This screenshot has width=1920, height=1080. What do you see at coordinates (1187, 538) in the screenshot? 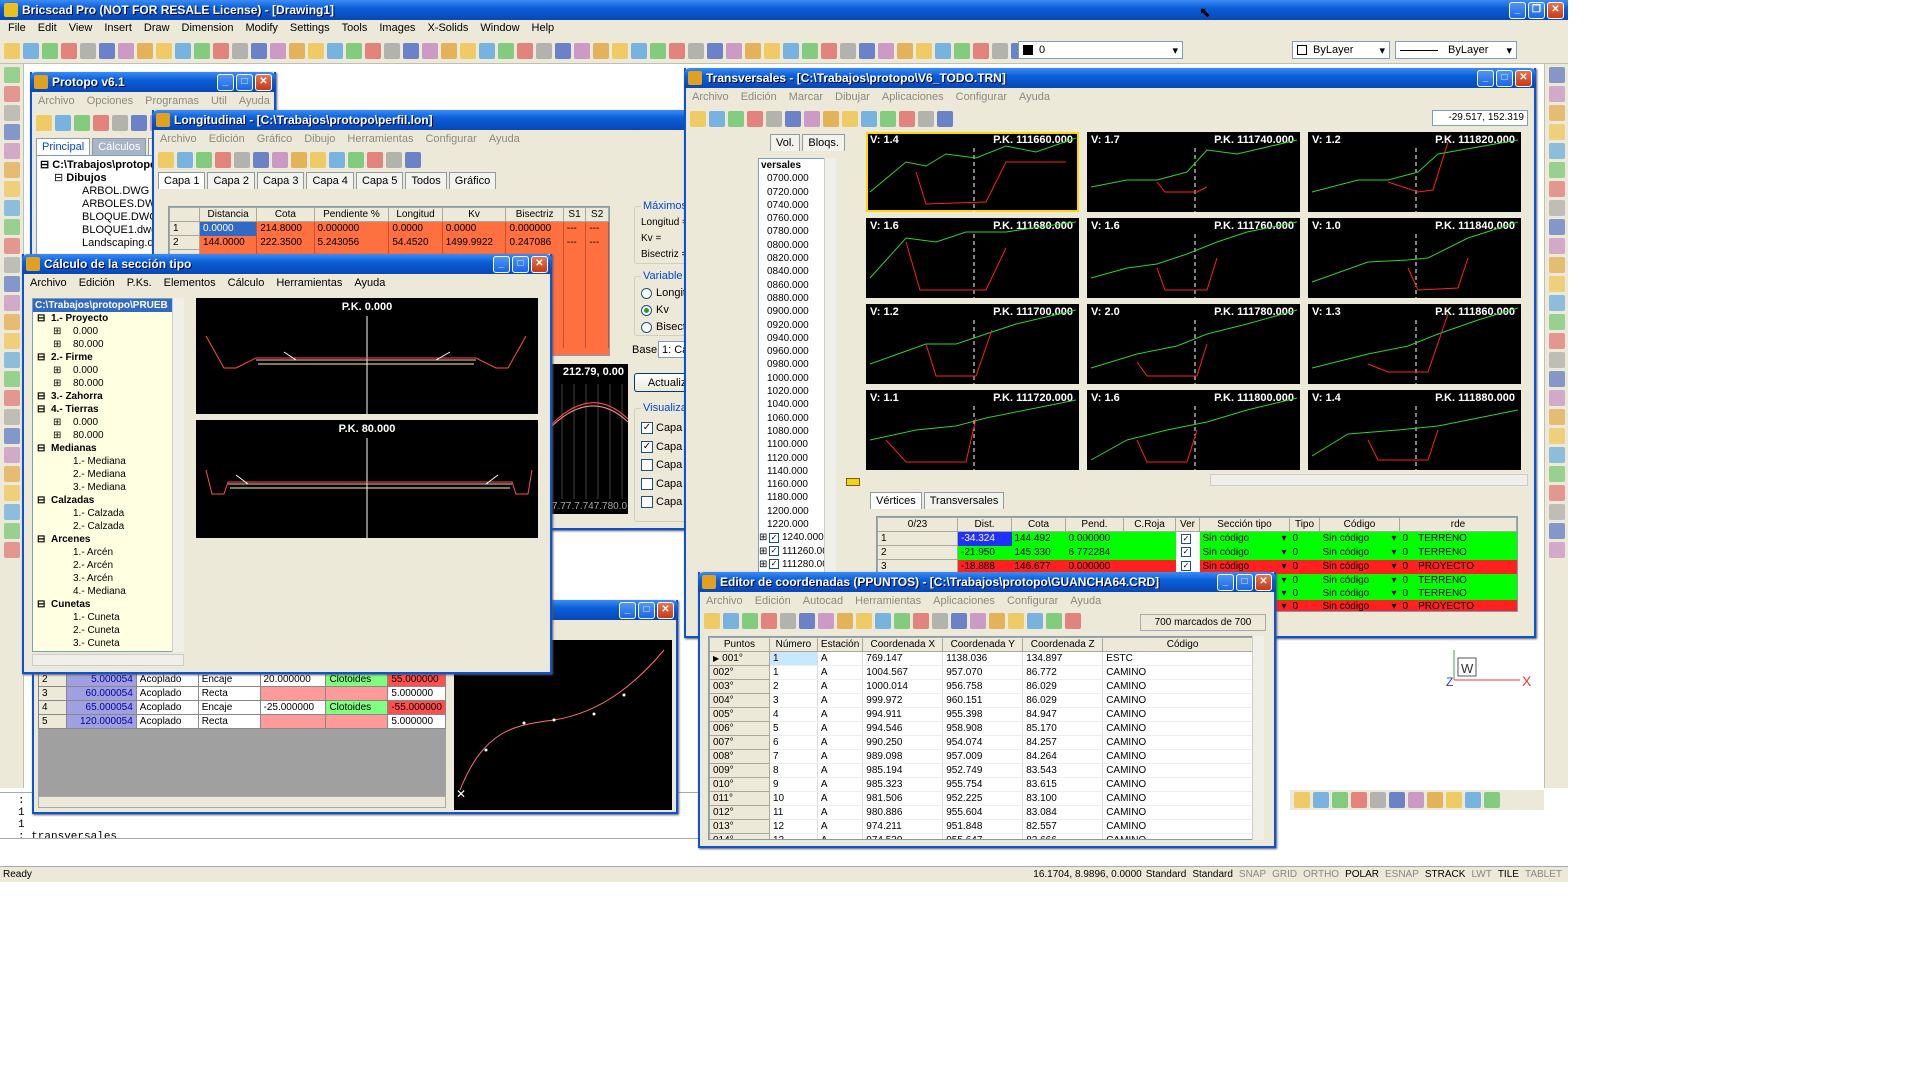
I see `table-cell: ✓` at bounding box center [1187, 538].